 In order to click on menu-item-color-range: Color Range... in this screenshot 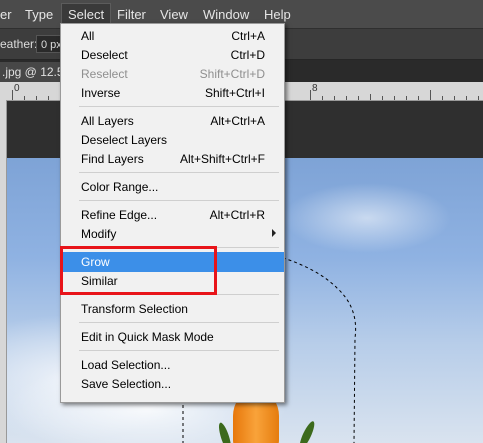, I will do `click(172, 187)`.